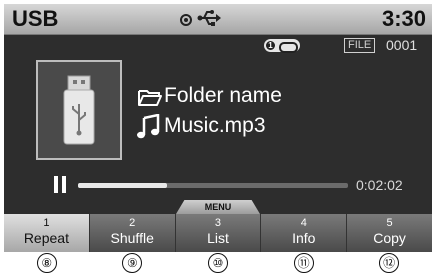  Describe the element at coordinates (402, 45) in the screenshot. I see `file-number: 0001` at that location.